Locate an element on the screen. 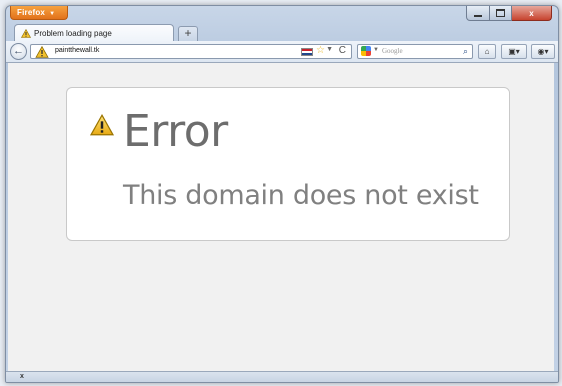  minimize-button is located at coordinates (478, 13).